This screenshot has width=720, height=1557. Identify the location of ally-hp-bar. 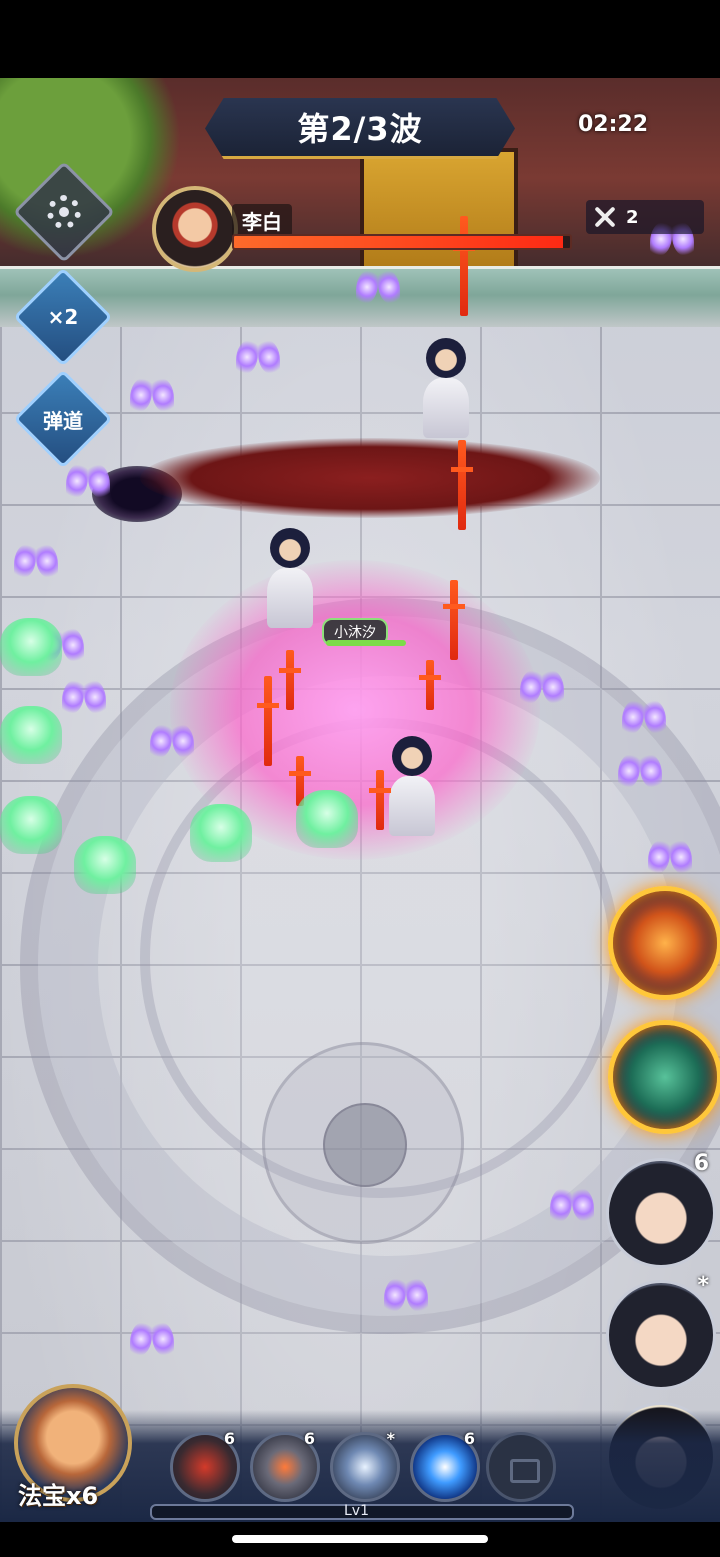
(366, 643).